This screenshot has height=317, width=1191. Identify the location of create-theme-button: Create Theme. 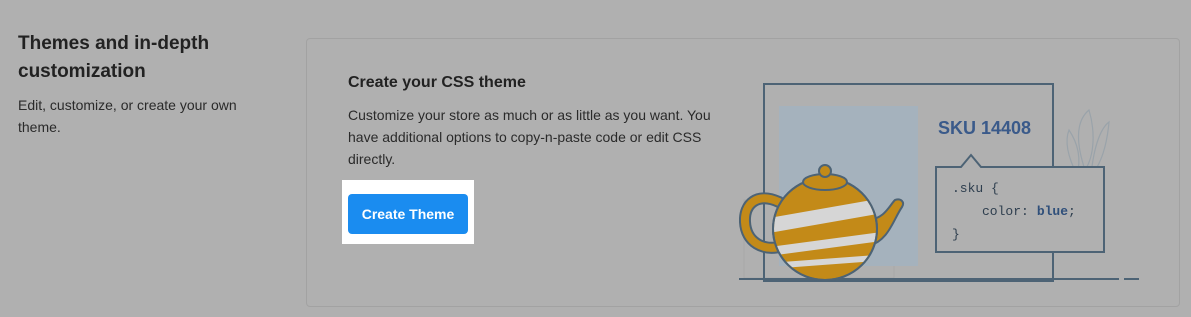
(408, 214).